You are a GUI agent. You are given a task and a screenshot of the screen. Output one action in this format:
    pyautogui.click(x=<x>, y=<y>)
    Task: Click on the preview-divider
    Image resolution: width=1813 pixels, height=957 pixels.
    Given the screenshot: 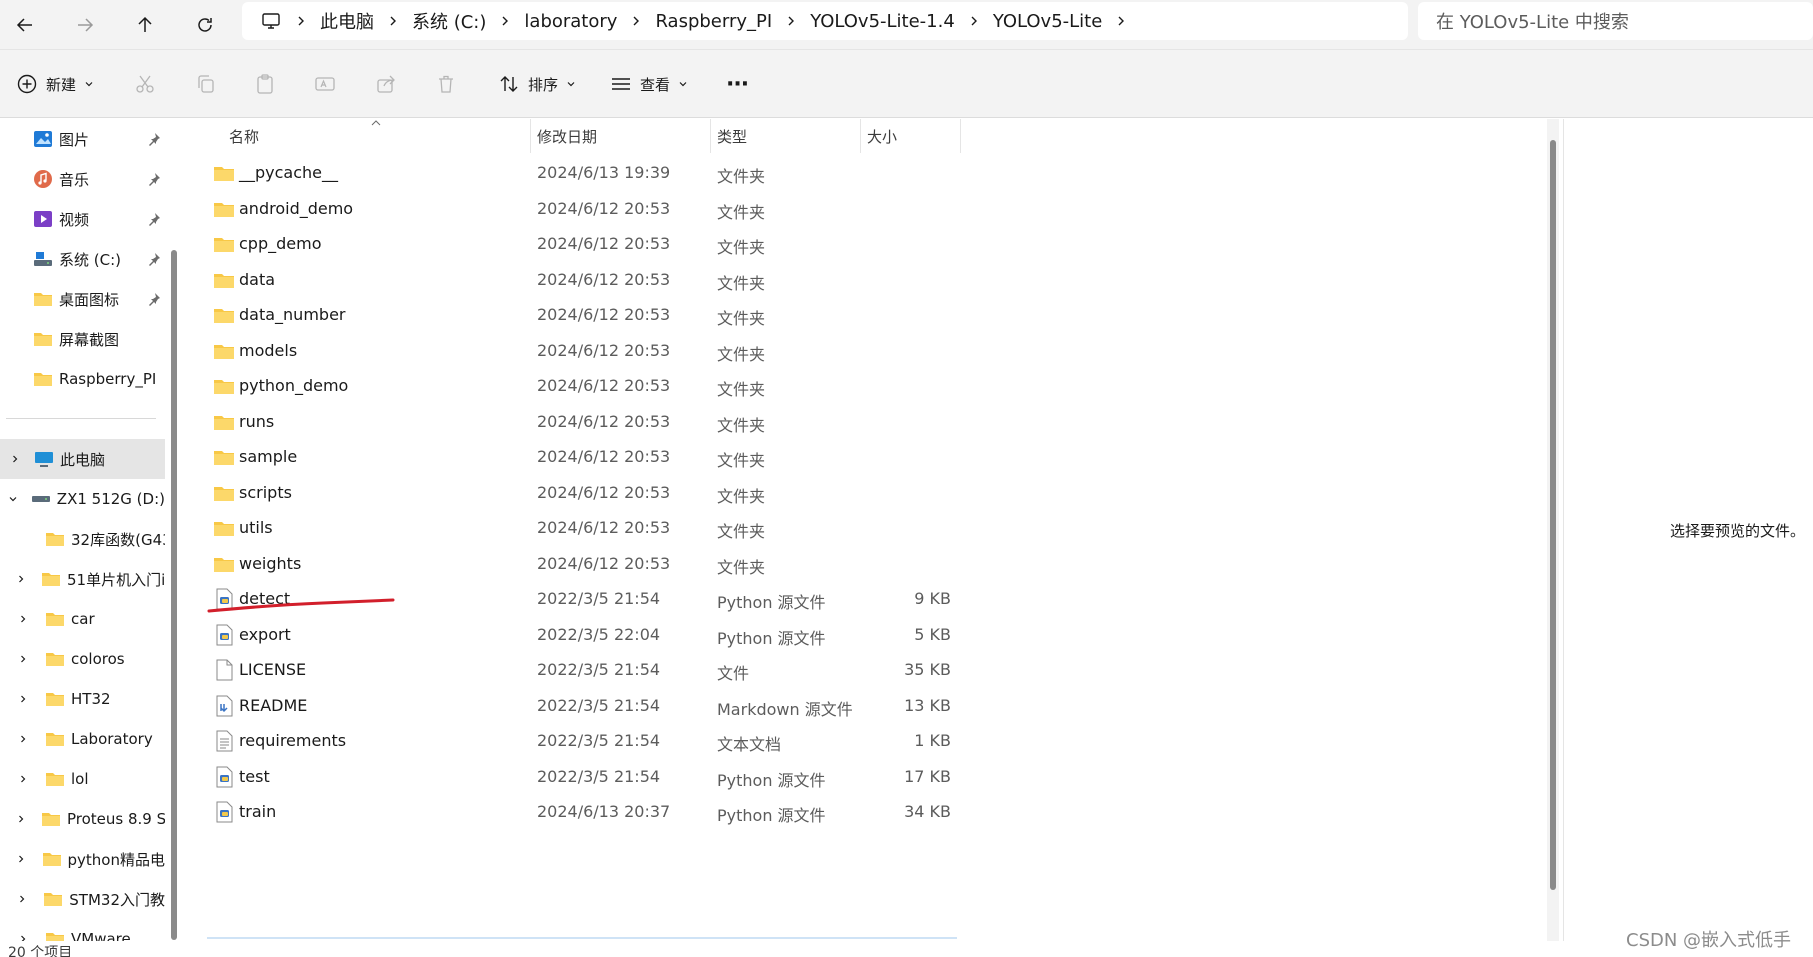 What is the action you would take?
    pyautogui.click(x=1563, y=530)
    